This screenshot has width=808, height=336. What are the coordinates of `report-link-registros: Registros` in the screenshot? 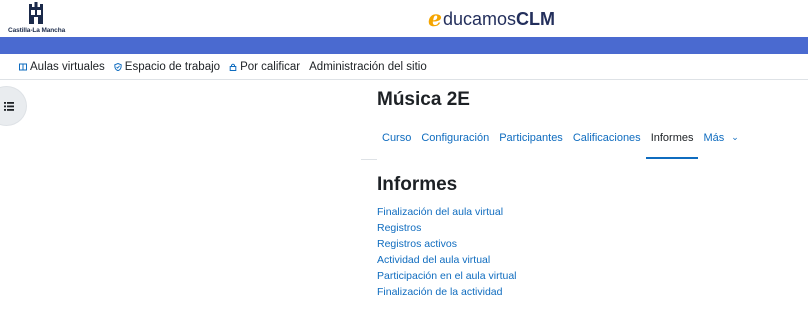 It's located at (399, 228).